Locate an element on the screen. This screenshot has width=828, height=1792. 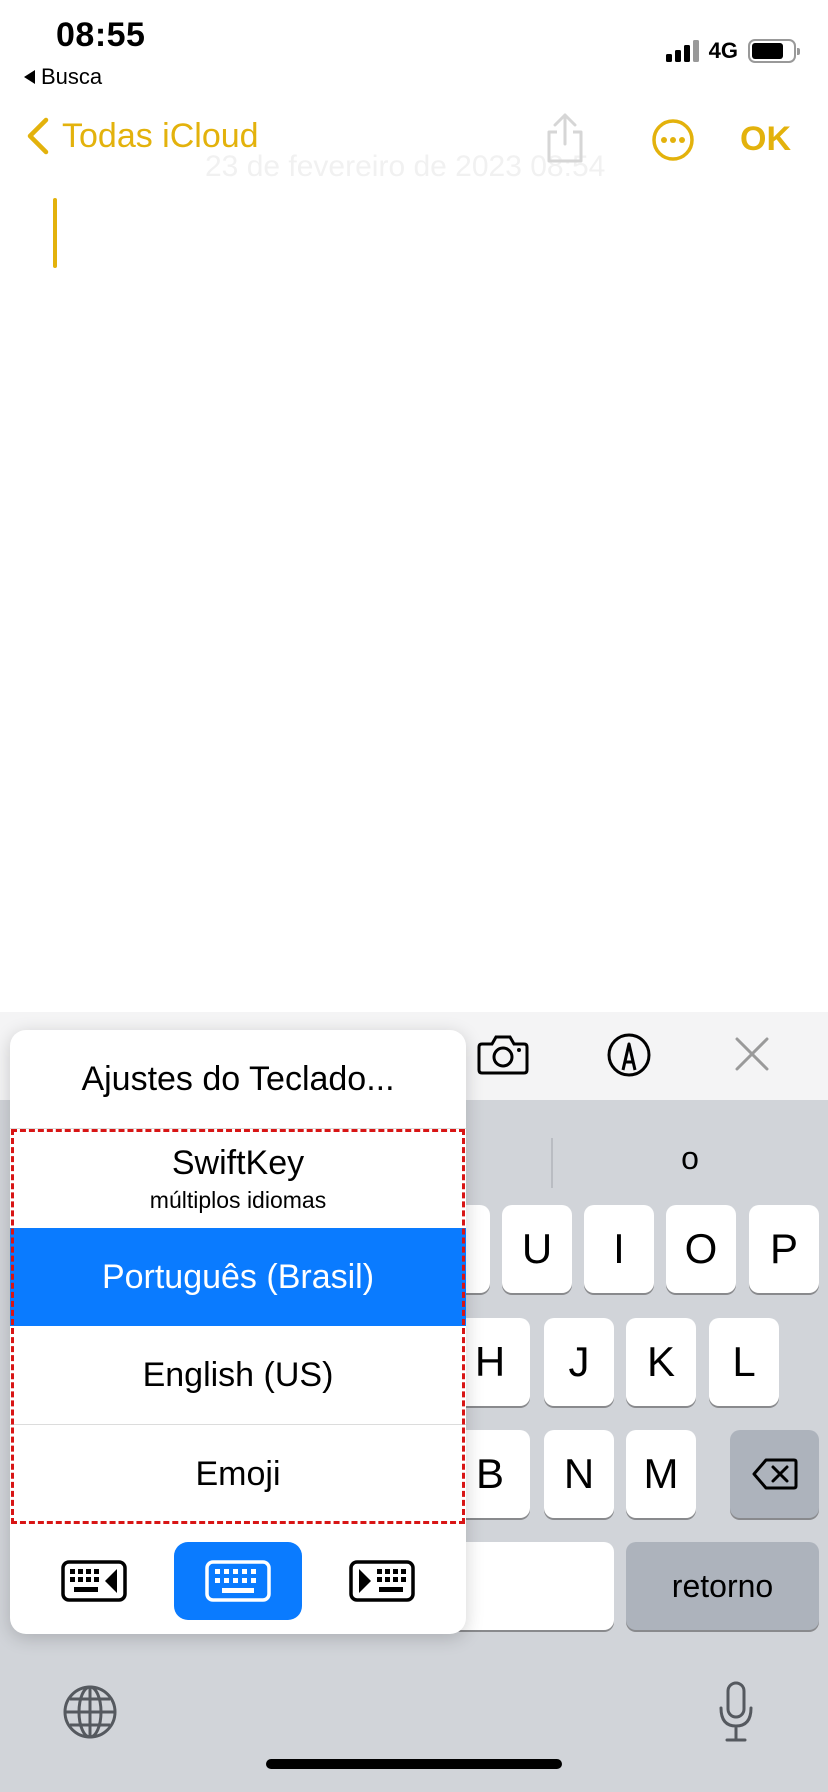
ok-button: OK is located at coordinates (765, 139).